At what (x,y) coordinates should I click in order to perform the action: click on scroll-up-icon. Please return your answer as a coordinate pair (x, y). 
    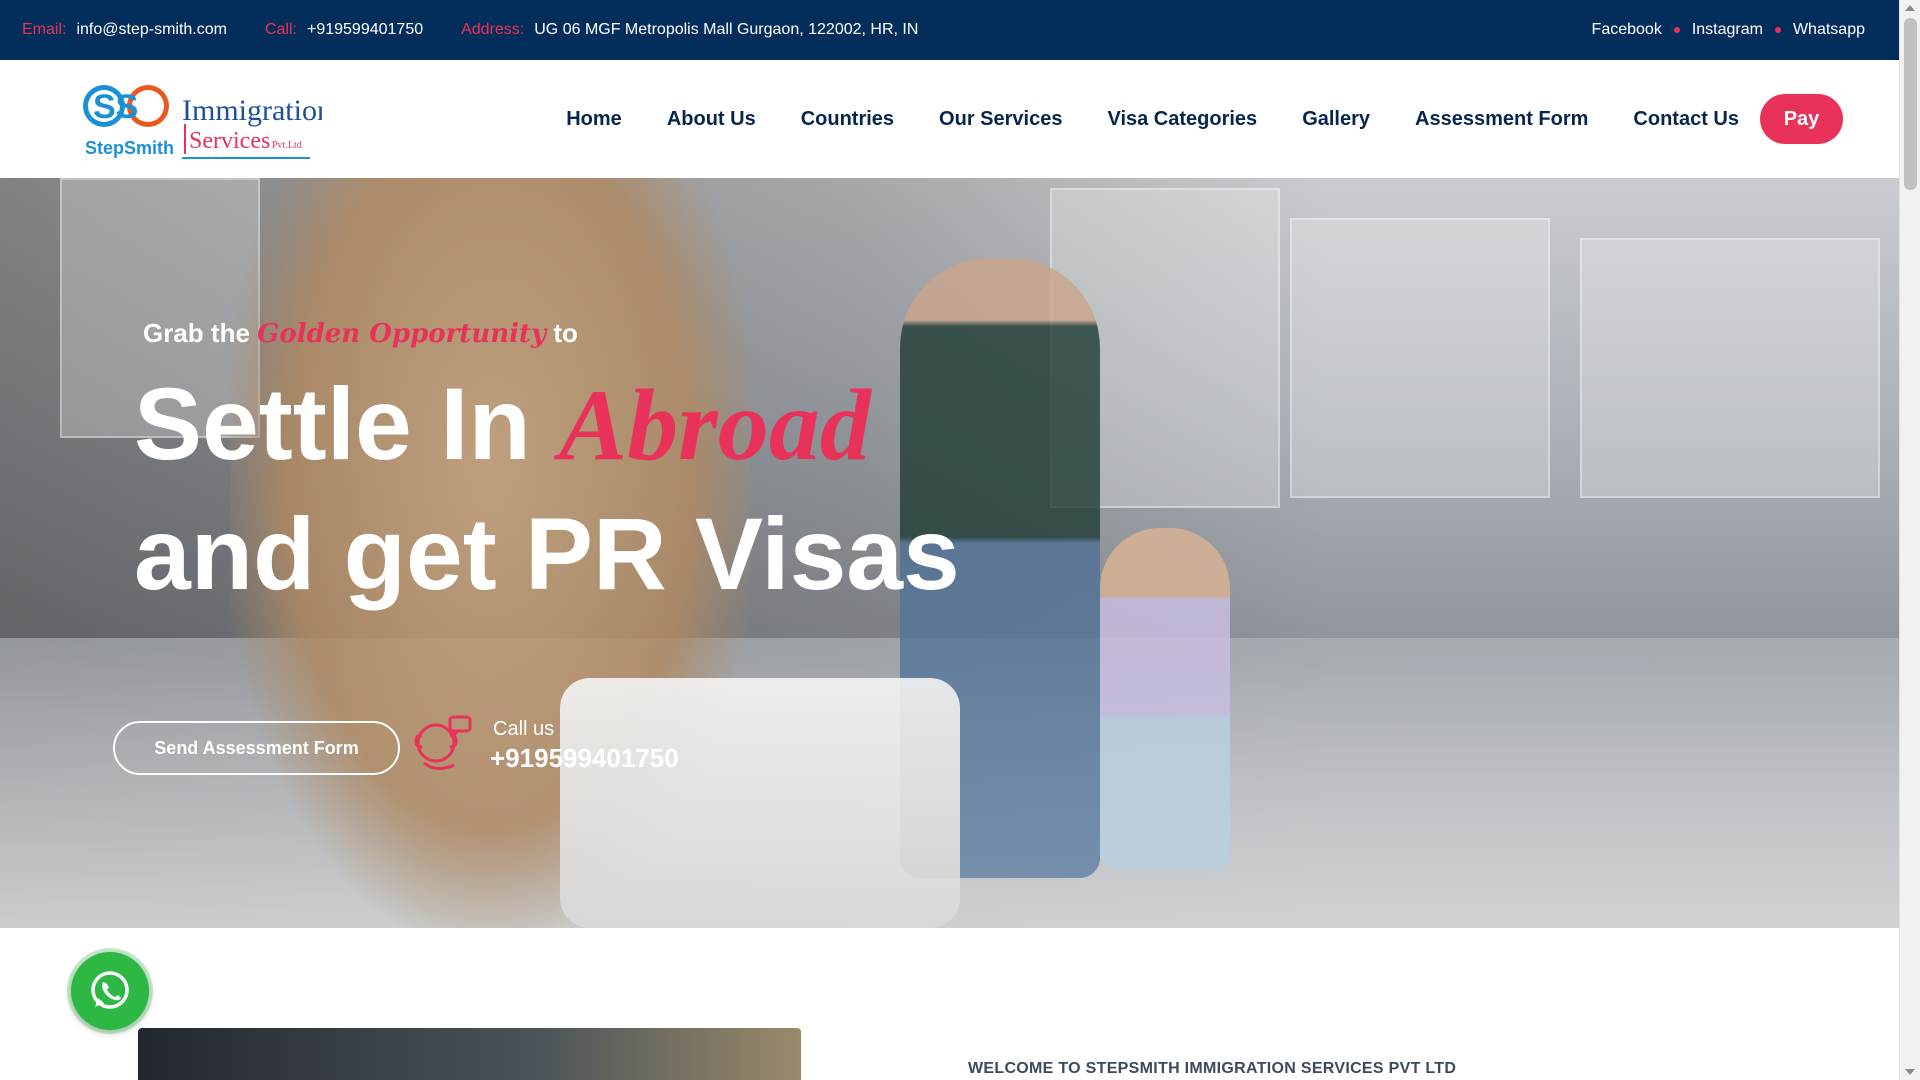
    Looking at the image, I should click on (1910, 8).